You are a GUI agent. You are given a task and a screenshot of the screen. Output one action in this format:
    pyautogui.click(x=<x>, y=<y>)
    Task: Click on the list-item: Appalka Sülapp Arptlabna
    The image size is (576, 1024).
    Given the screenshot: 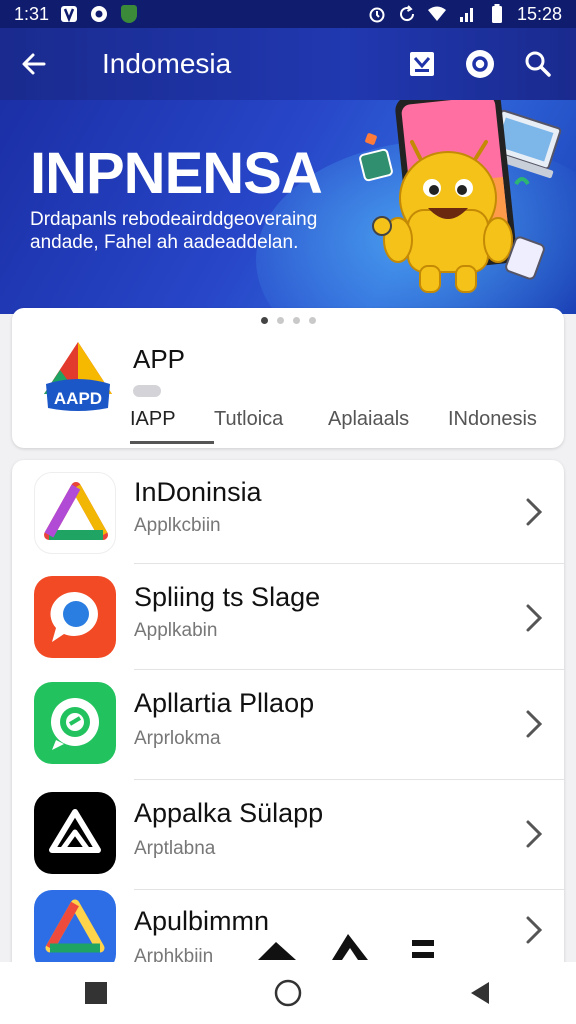 What is the action you would take?
    pyautogui.click(x=288, y=835)
    